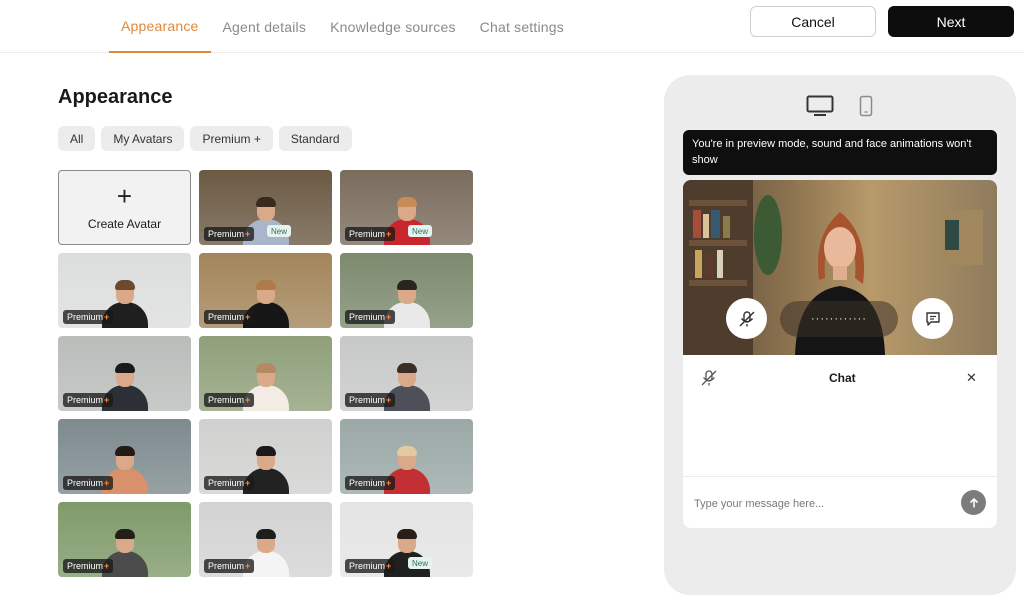 The height and width of the screenshot is (595, 1024). What do you see at coordinates (124, 223) in the screenshot?
I see `create-avatar-label: Create Avatar` at bounding box center [124, 223].